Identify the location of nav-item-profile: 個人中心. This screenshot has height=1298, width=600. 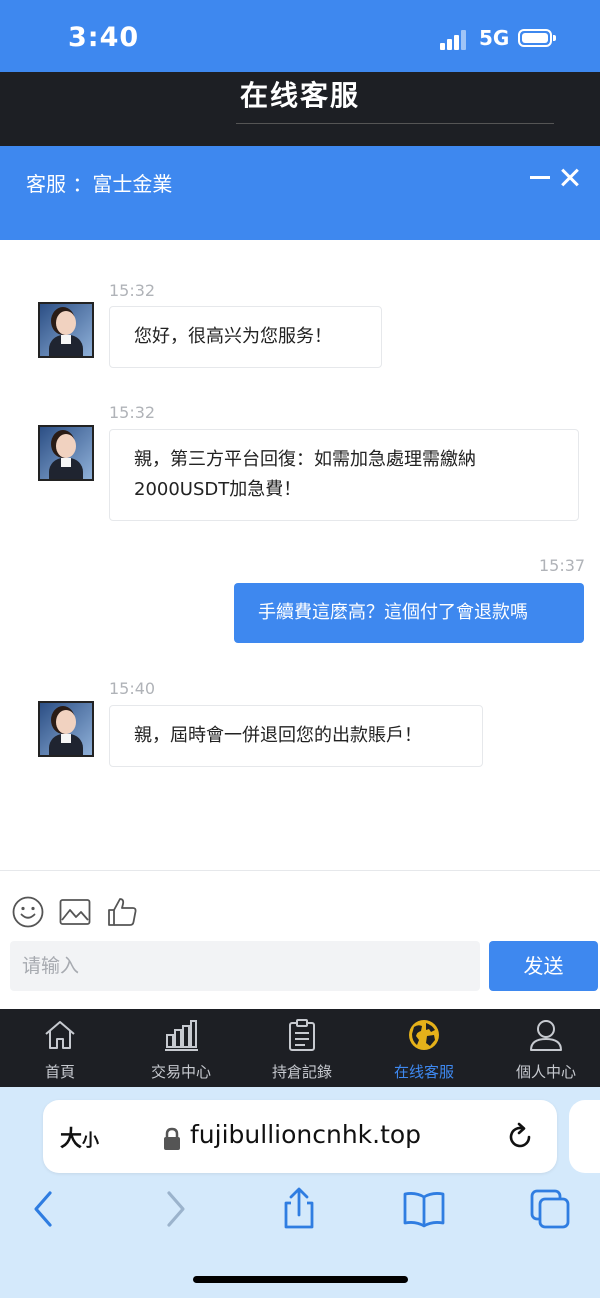
(543, 1048).